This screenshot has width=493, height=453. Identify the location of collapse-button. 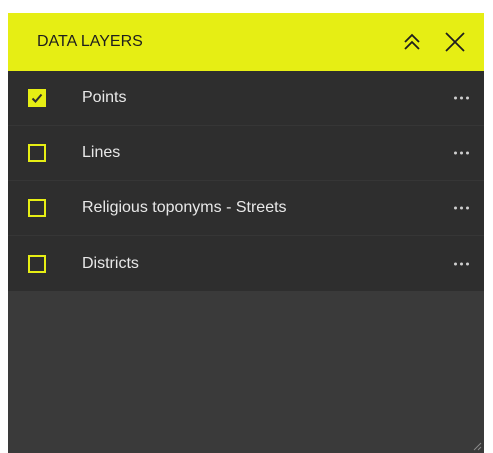
(412, 42).